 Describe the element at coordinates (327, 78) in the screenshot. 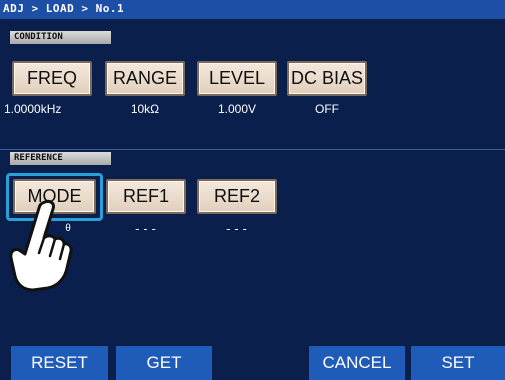

I see `dc-bias-button: DC BIAS` at that location.